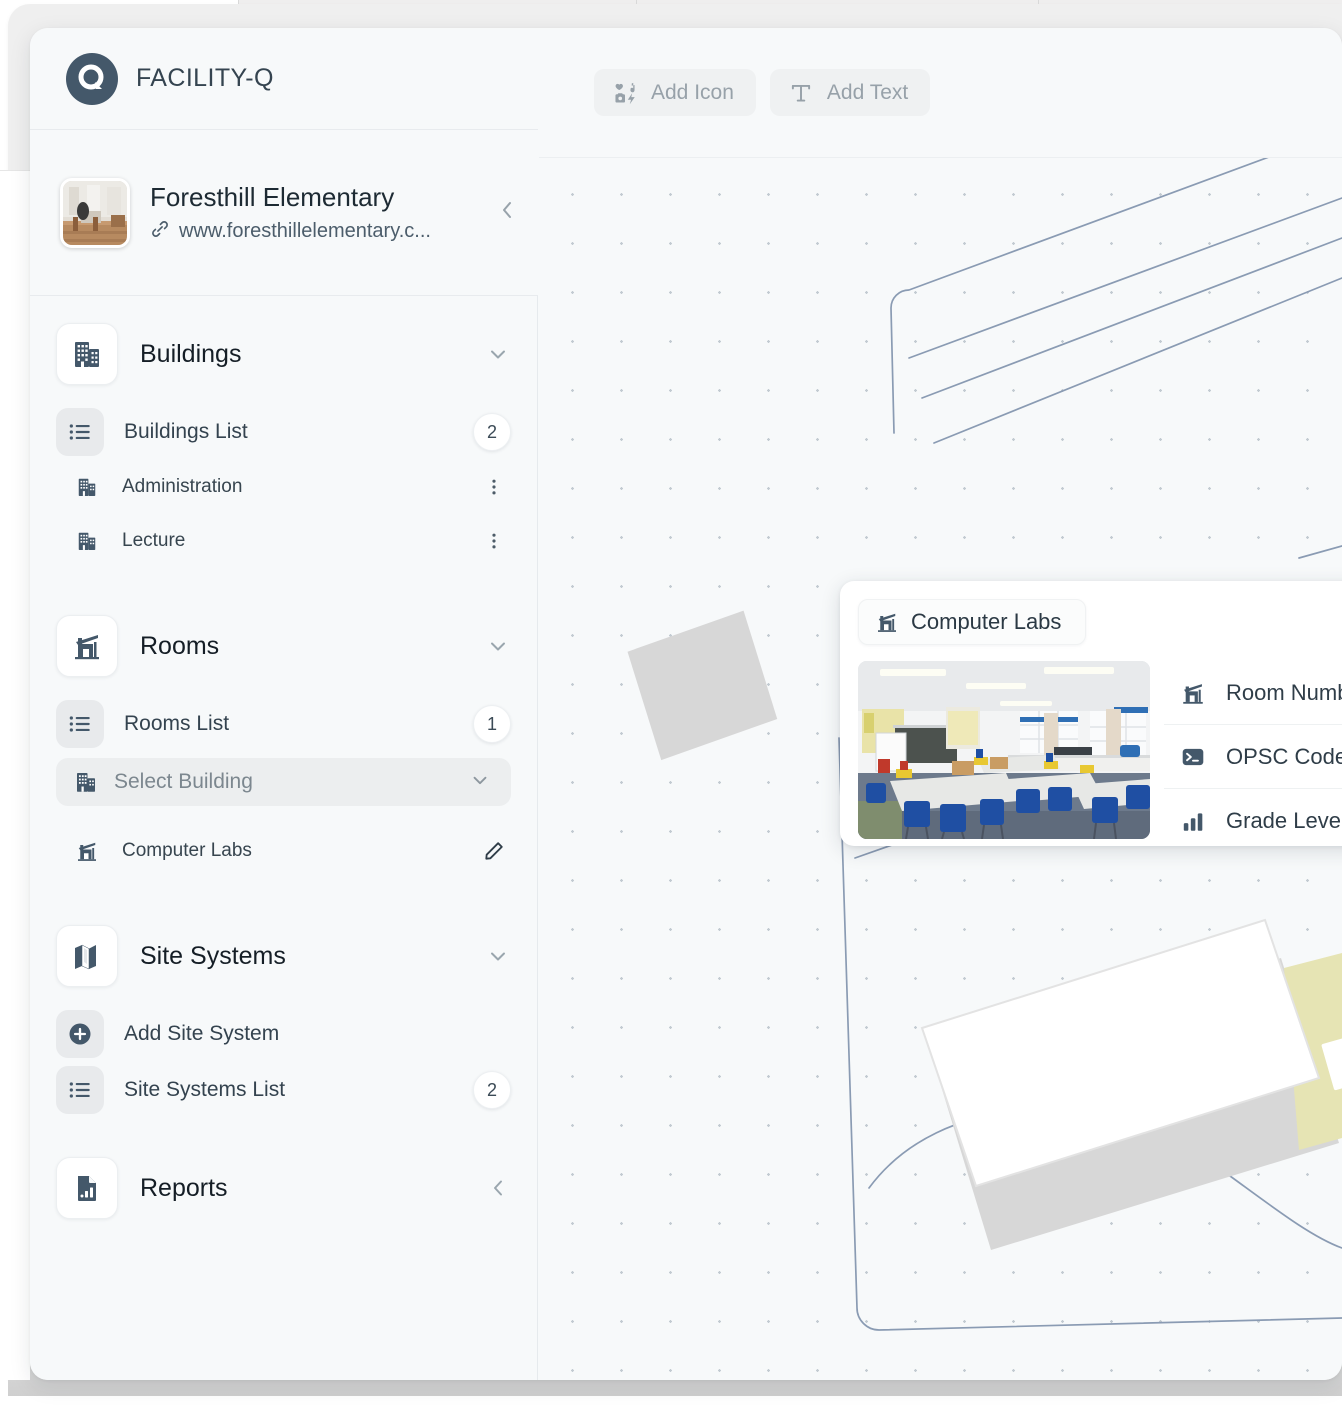  What do you see at coordinates (205, 1089) in the screenshot?
I see `sidebar-item-label: Site Systems List` at bounding box center [205, 1089].